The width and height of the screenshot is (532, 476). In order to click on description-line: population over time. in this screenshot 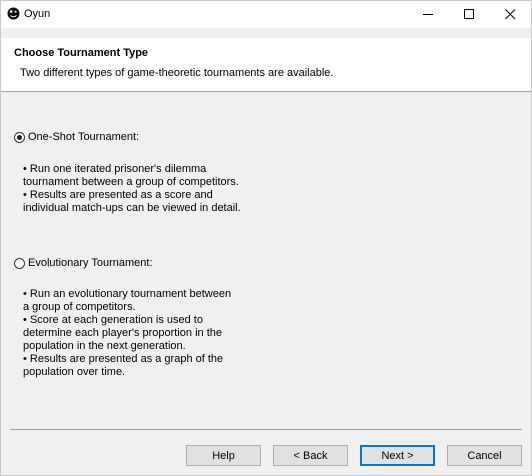, I will do `click(74, 372)`.